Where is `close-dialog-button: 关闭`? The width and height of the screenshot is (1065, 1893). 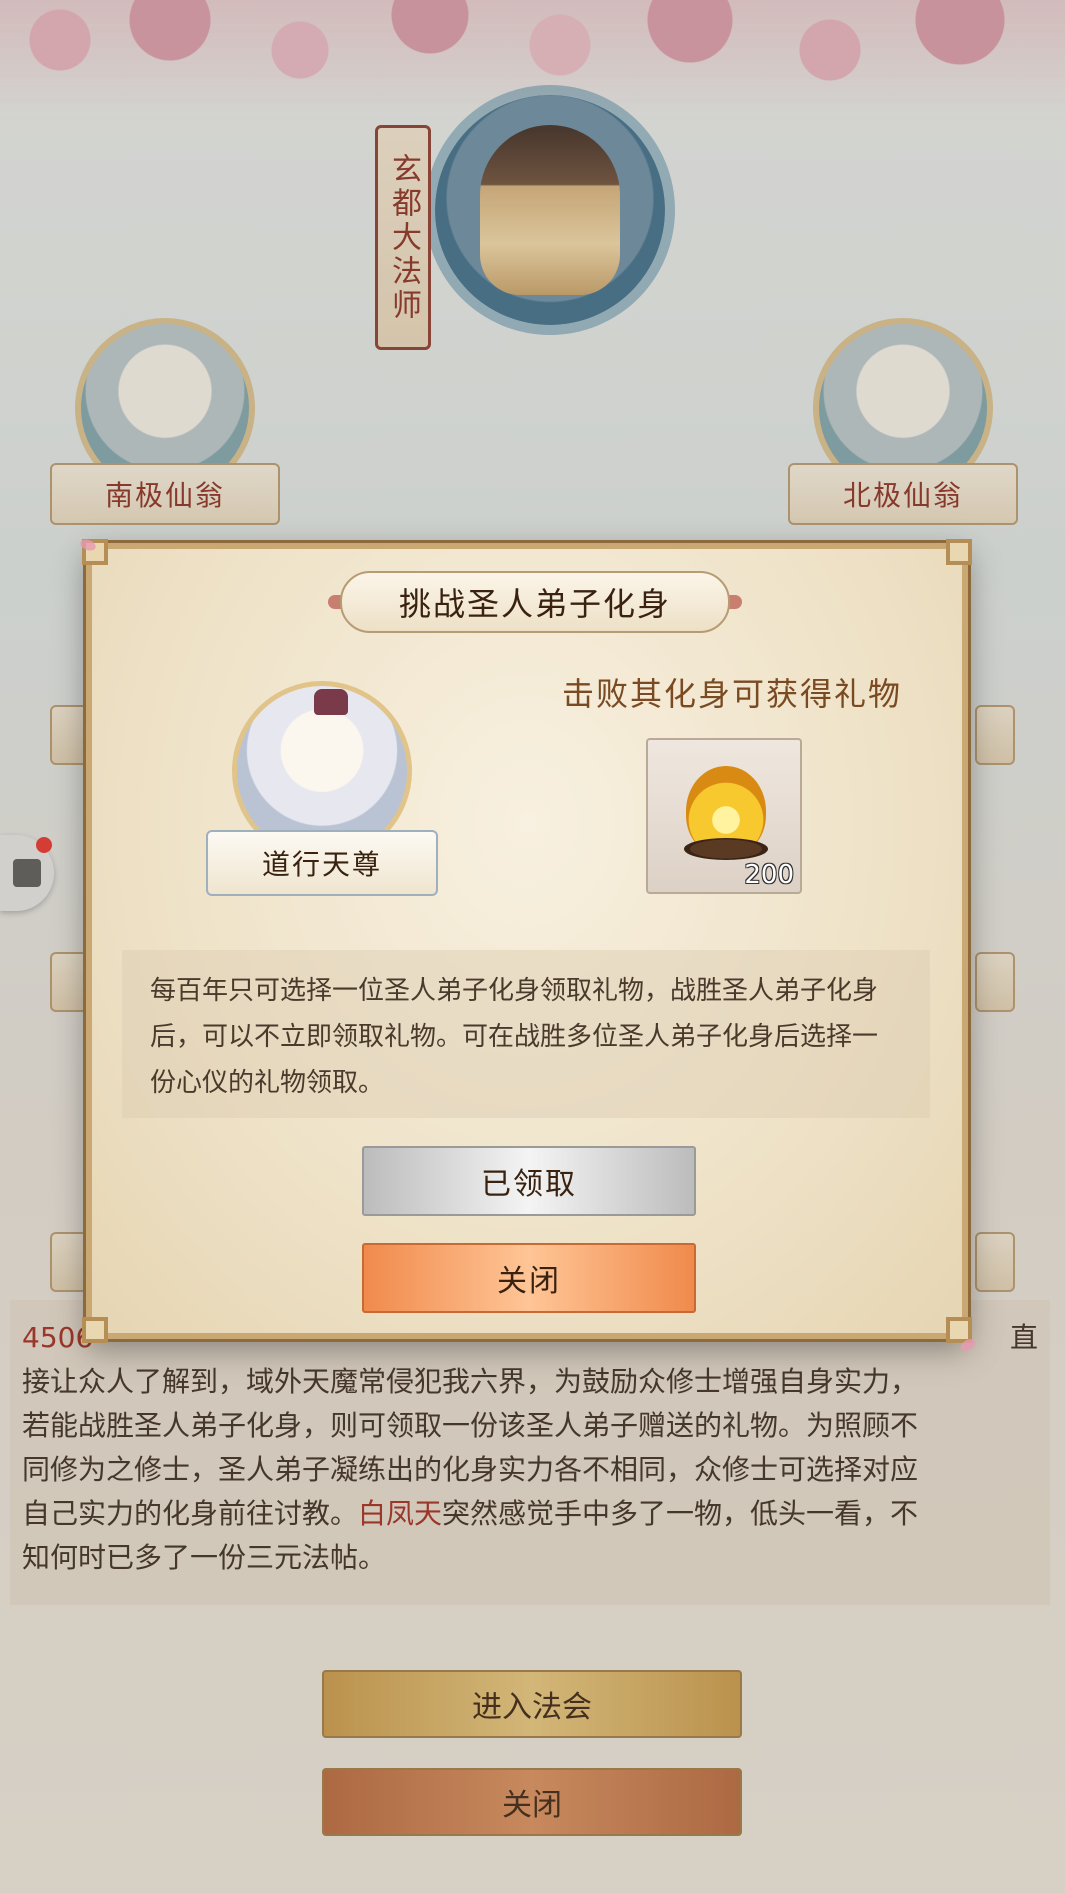
close-dialog-button: 关闭 is located at coordinates (529, 1278).